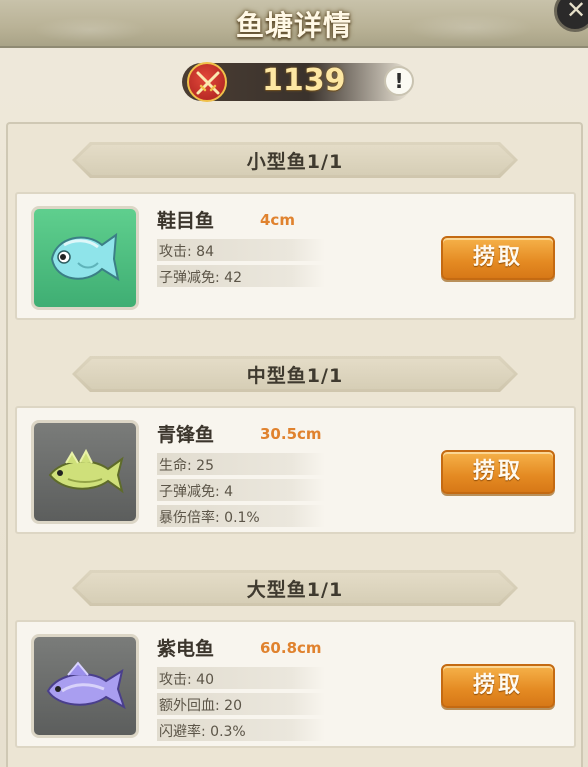  I want to click on fish-size: 60.8cm, so click(291, 648).